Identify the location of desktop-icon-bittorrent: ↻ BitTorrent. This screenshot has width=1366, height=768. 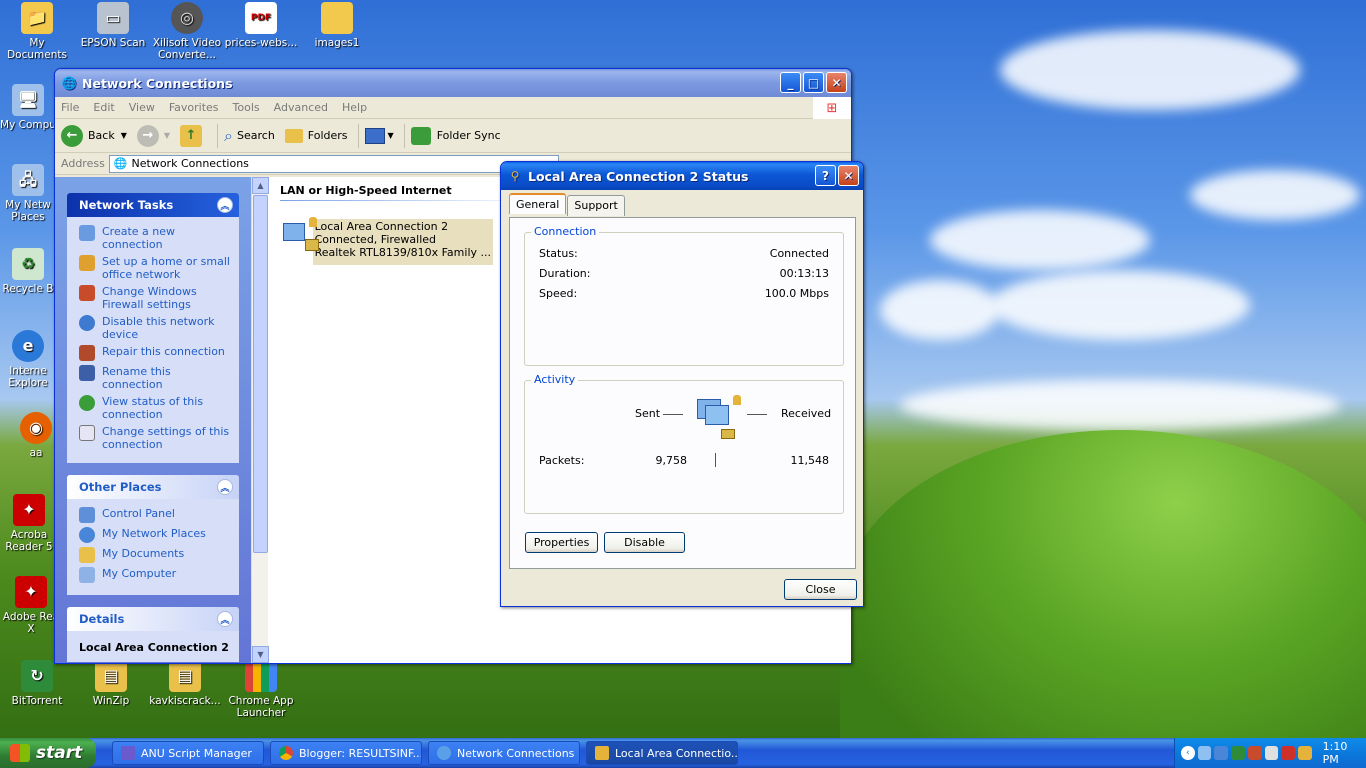
(37, 683).